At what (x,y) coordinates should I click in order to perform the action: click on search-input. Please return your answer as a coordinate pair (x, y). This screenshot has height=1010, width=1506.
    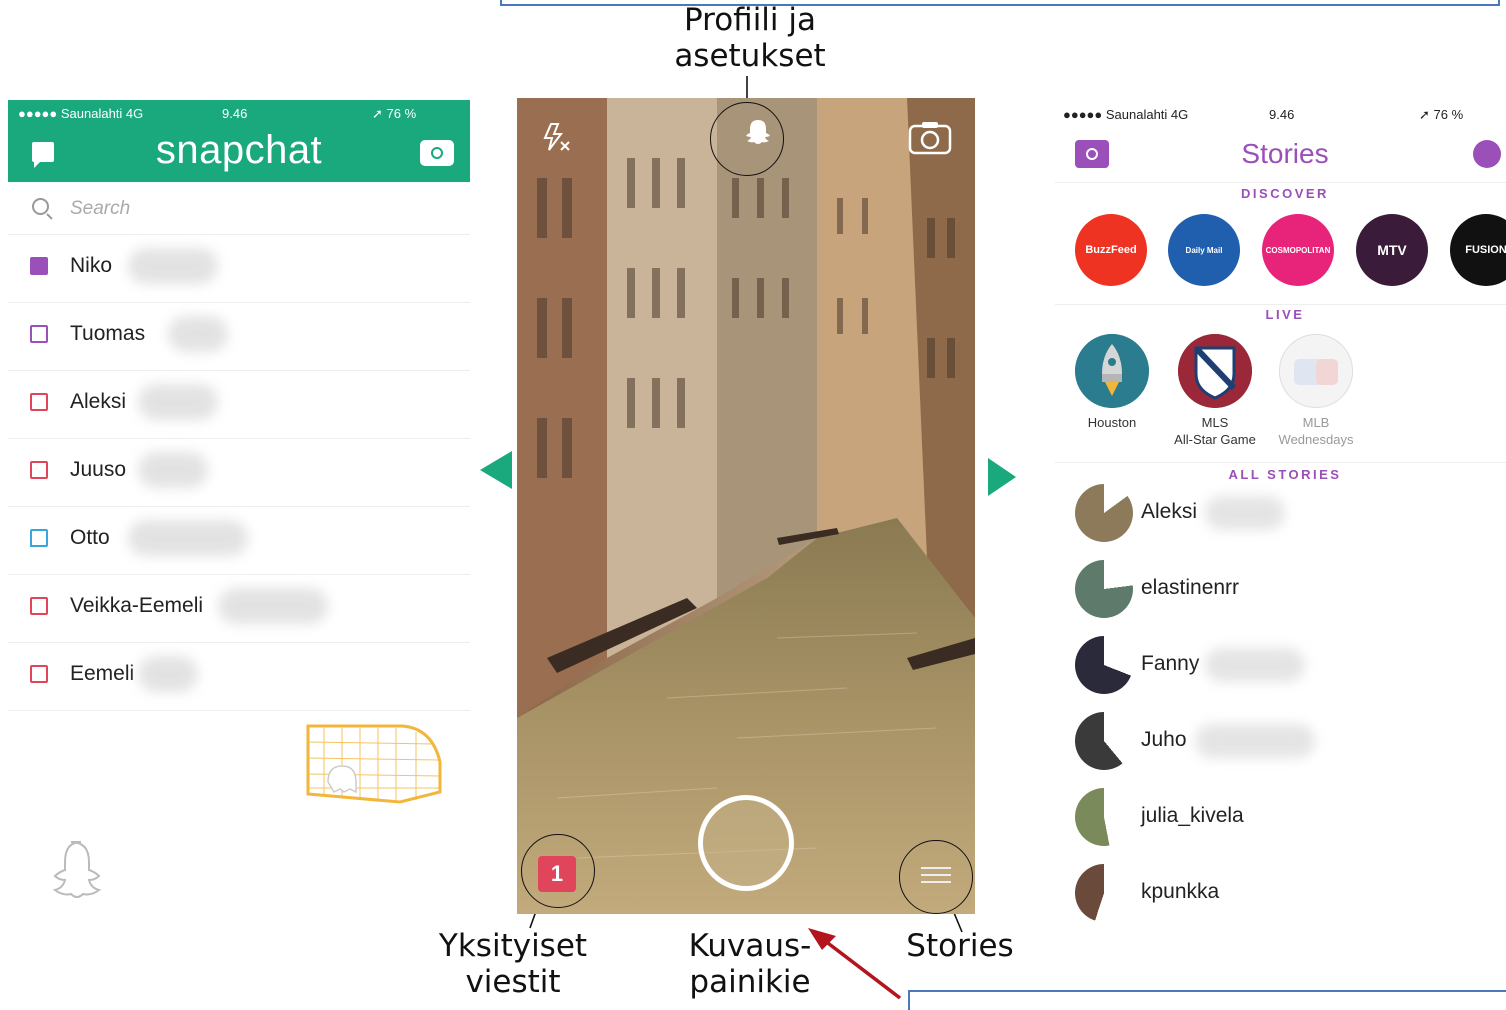
    Looking at the image, I should click on (260, 209).